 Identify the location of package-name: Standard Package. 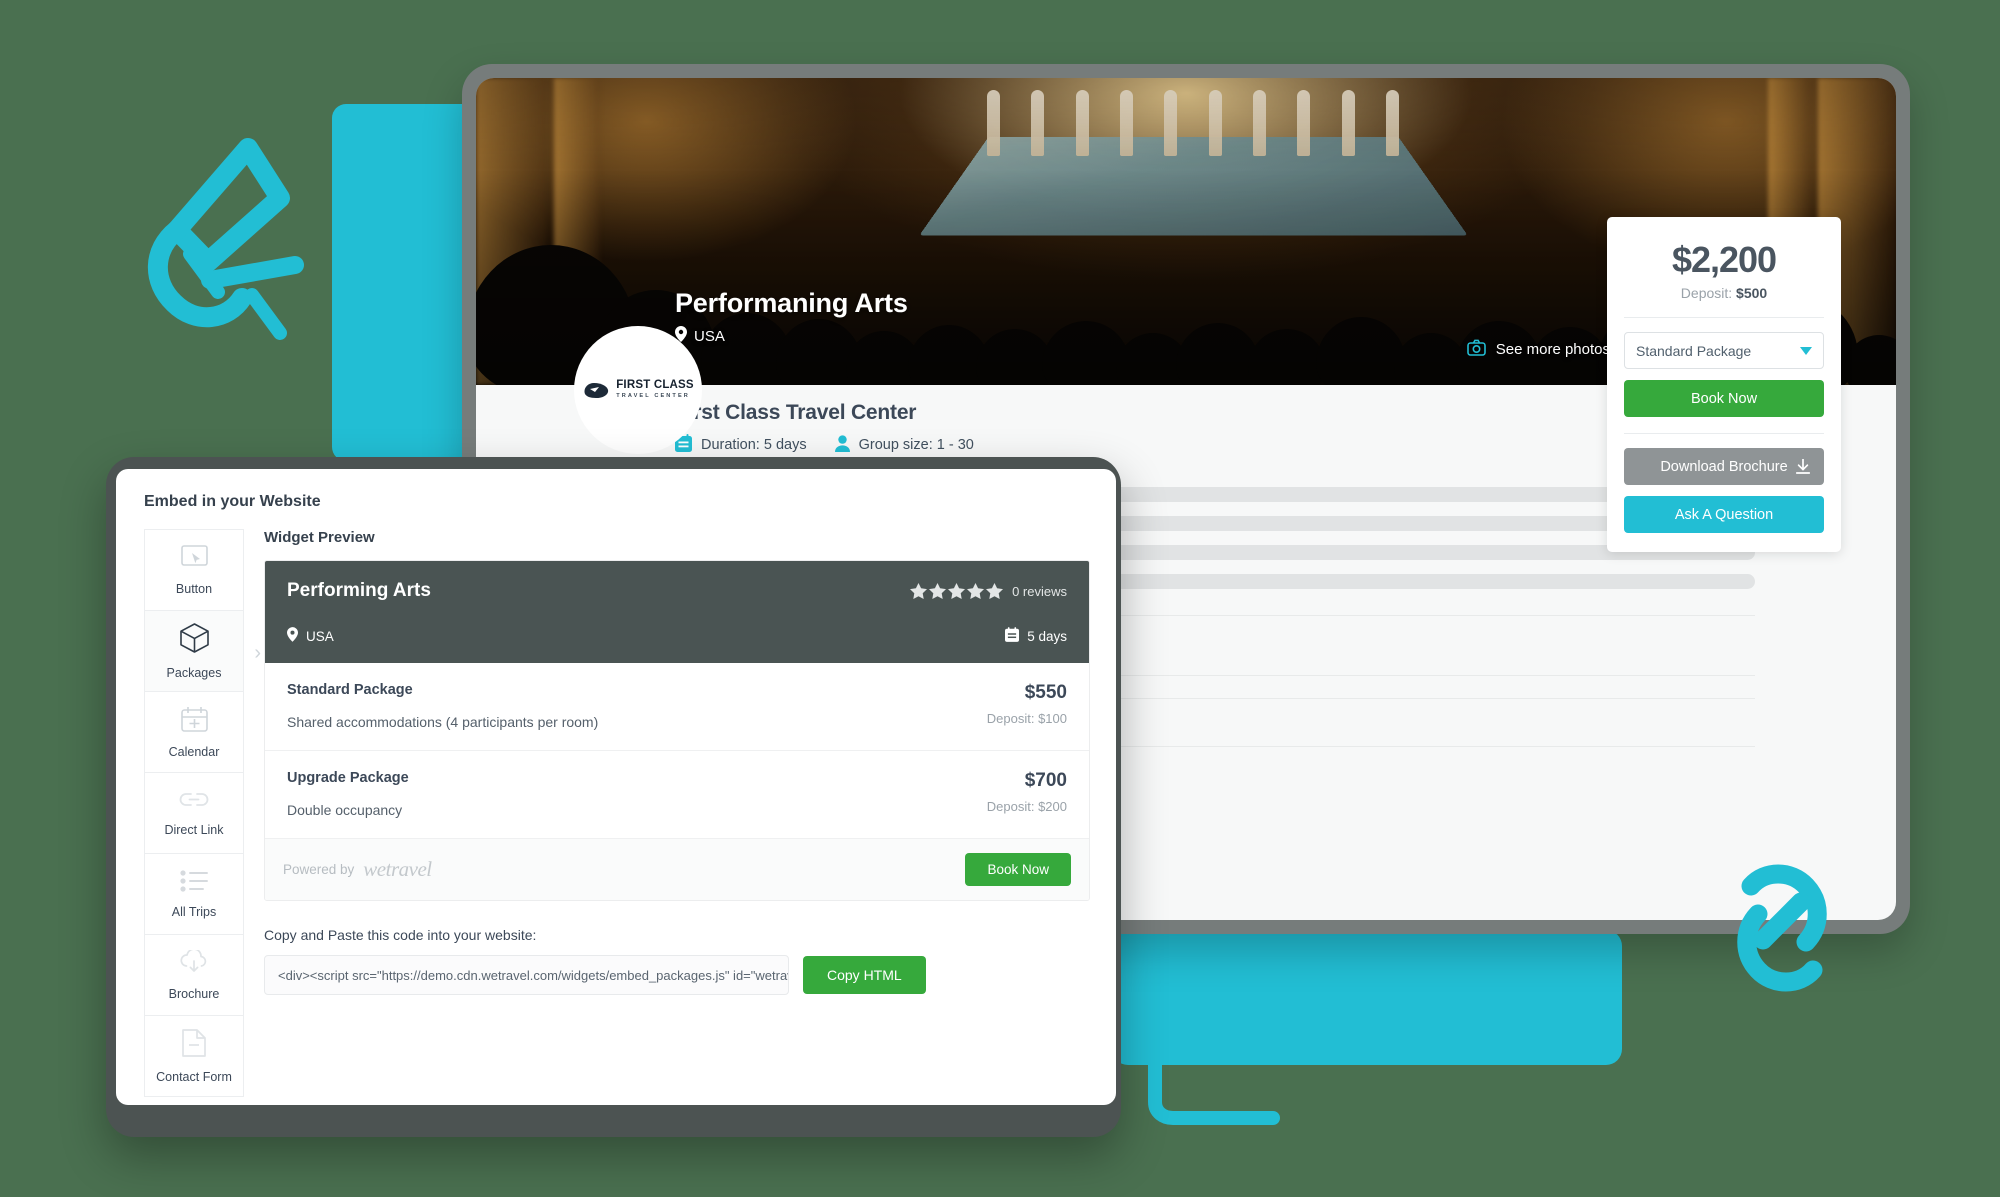
(350, 690).